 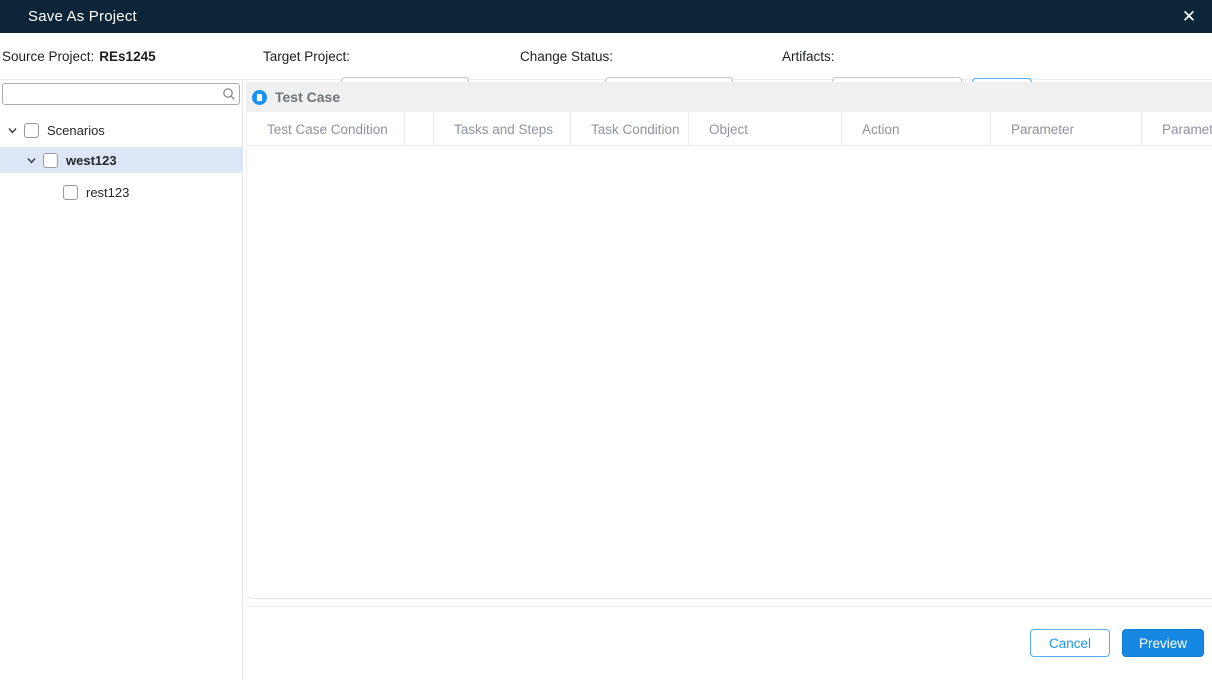 What do you see at coordinates (91, 160) in the screenshot?
I see `tree-item-label: west123` at bounding box center [91, 160].